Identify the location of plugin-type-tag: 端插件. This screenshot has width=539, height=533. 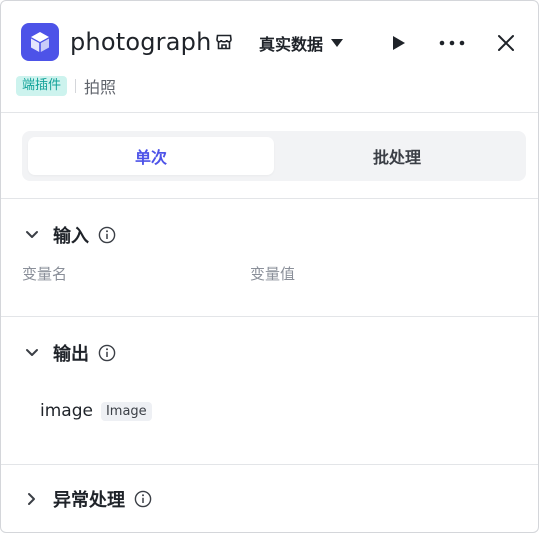
(42, 86).